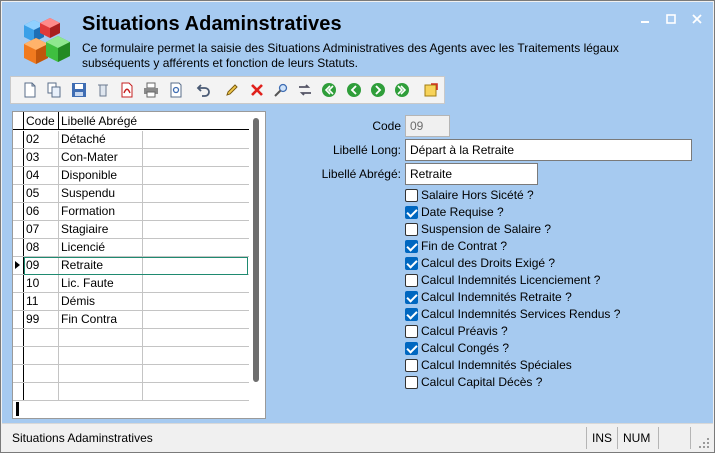 The image size is (715, 453). Describe the element at coordinates (645, 19) in the screenshot. I see `minimize-icon` at that location.